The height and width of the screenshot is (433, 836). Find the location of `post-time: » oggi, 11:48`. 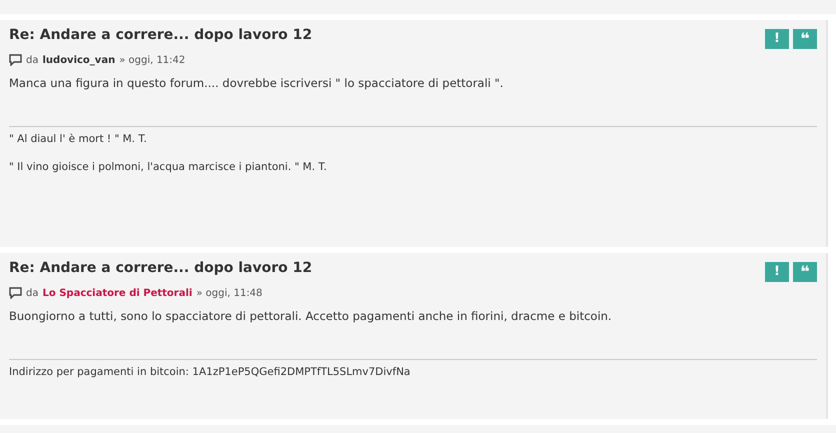

post-time: » oggi, 11:48 is located at coordinates (229, 293).